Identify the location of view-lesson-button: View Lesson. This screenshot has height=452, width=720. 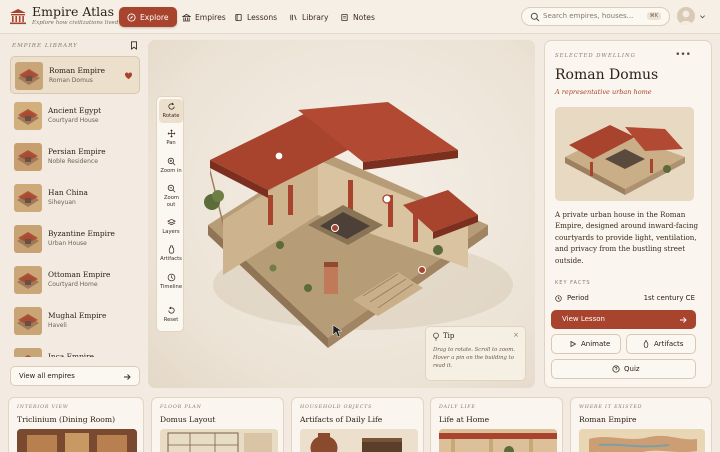
(623, 319).